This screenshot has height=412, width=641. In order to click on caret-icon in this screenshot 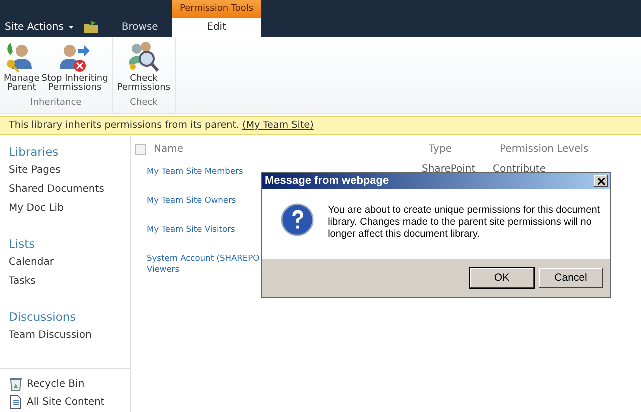, I will do `click(71, 27)`.